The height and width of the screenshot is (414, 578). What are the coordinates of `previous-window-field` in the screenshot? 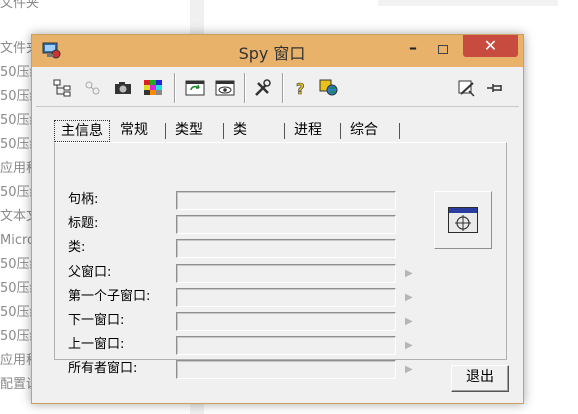 It's located at (286, 345).